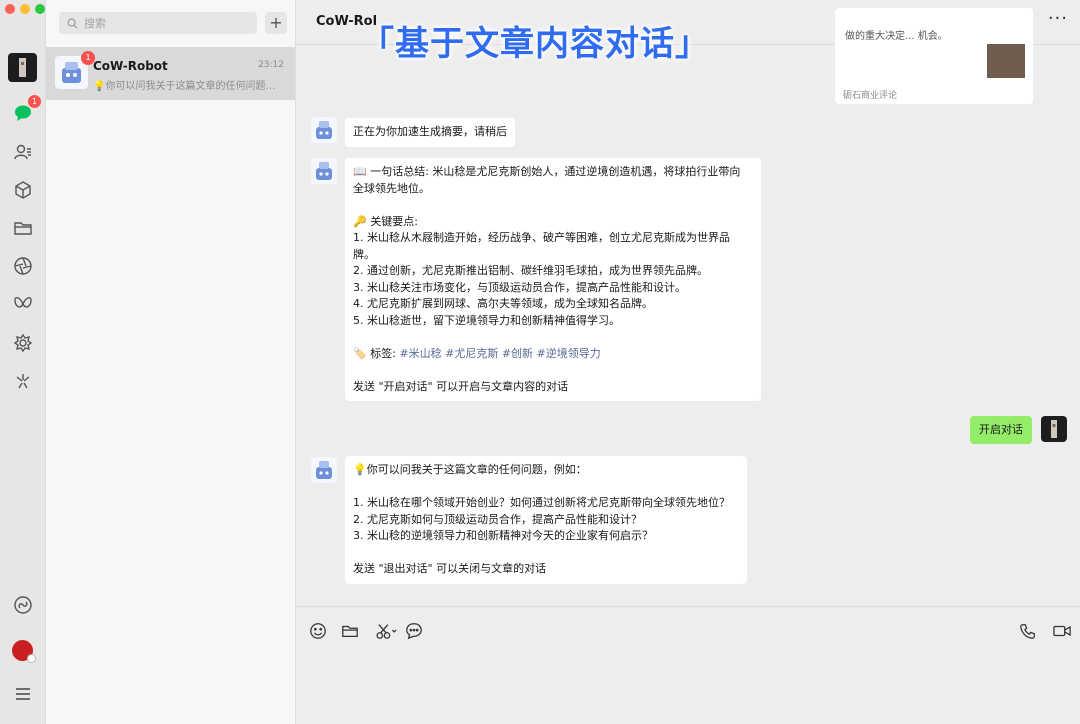 Image resolution: width=1080 pixels, height=724 pixels. What do you see at coordinates (934, 56) in the screenshot?
I see `article-link-card: 做的重大决定... 机会。 砺石商业评论` at bounding box center [934, 56].